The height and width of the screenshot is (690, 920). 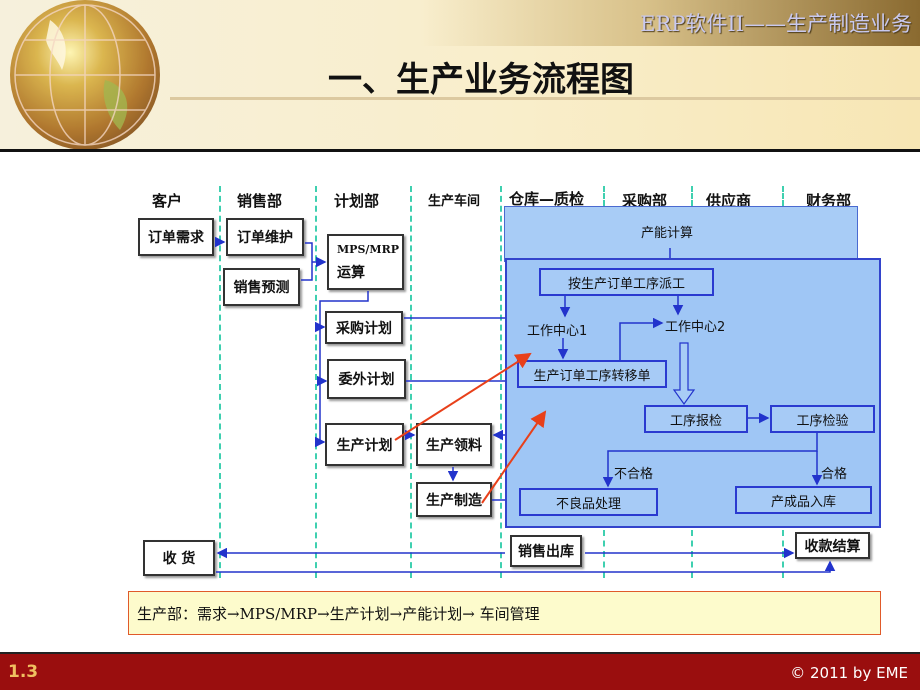 I want to click on work-center-2-label: 工作中心2, so click(x=695, y=327).